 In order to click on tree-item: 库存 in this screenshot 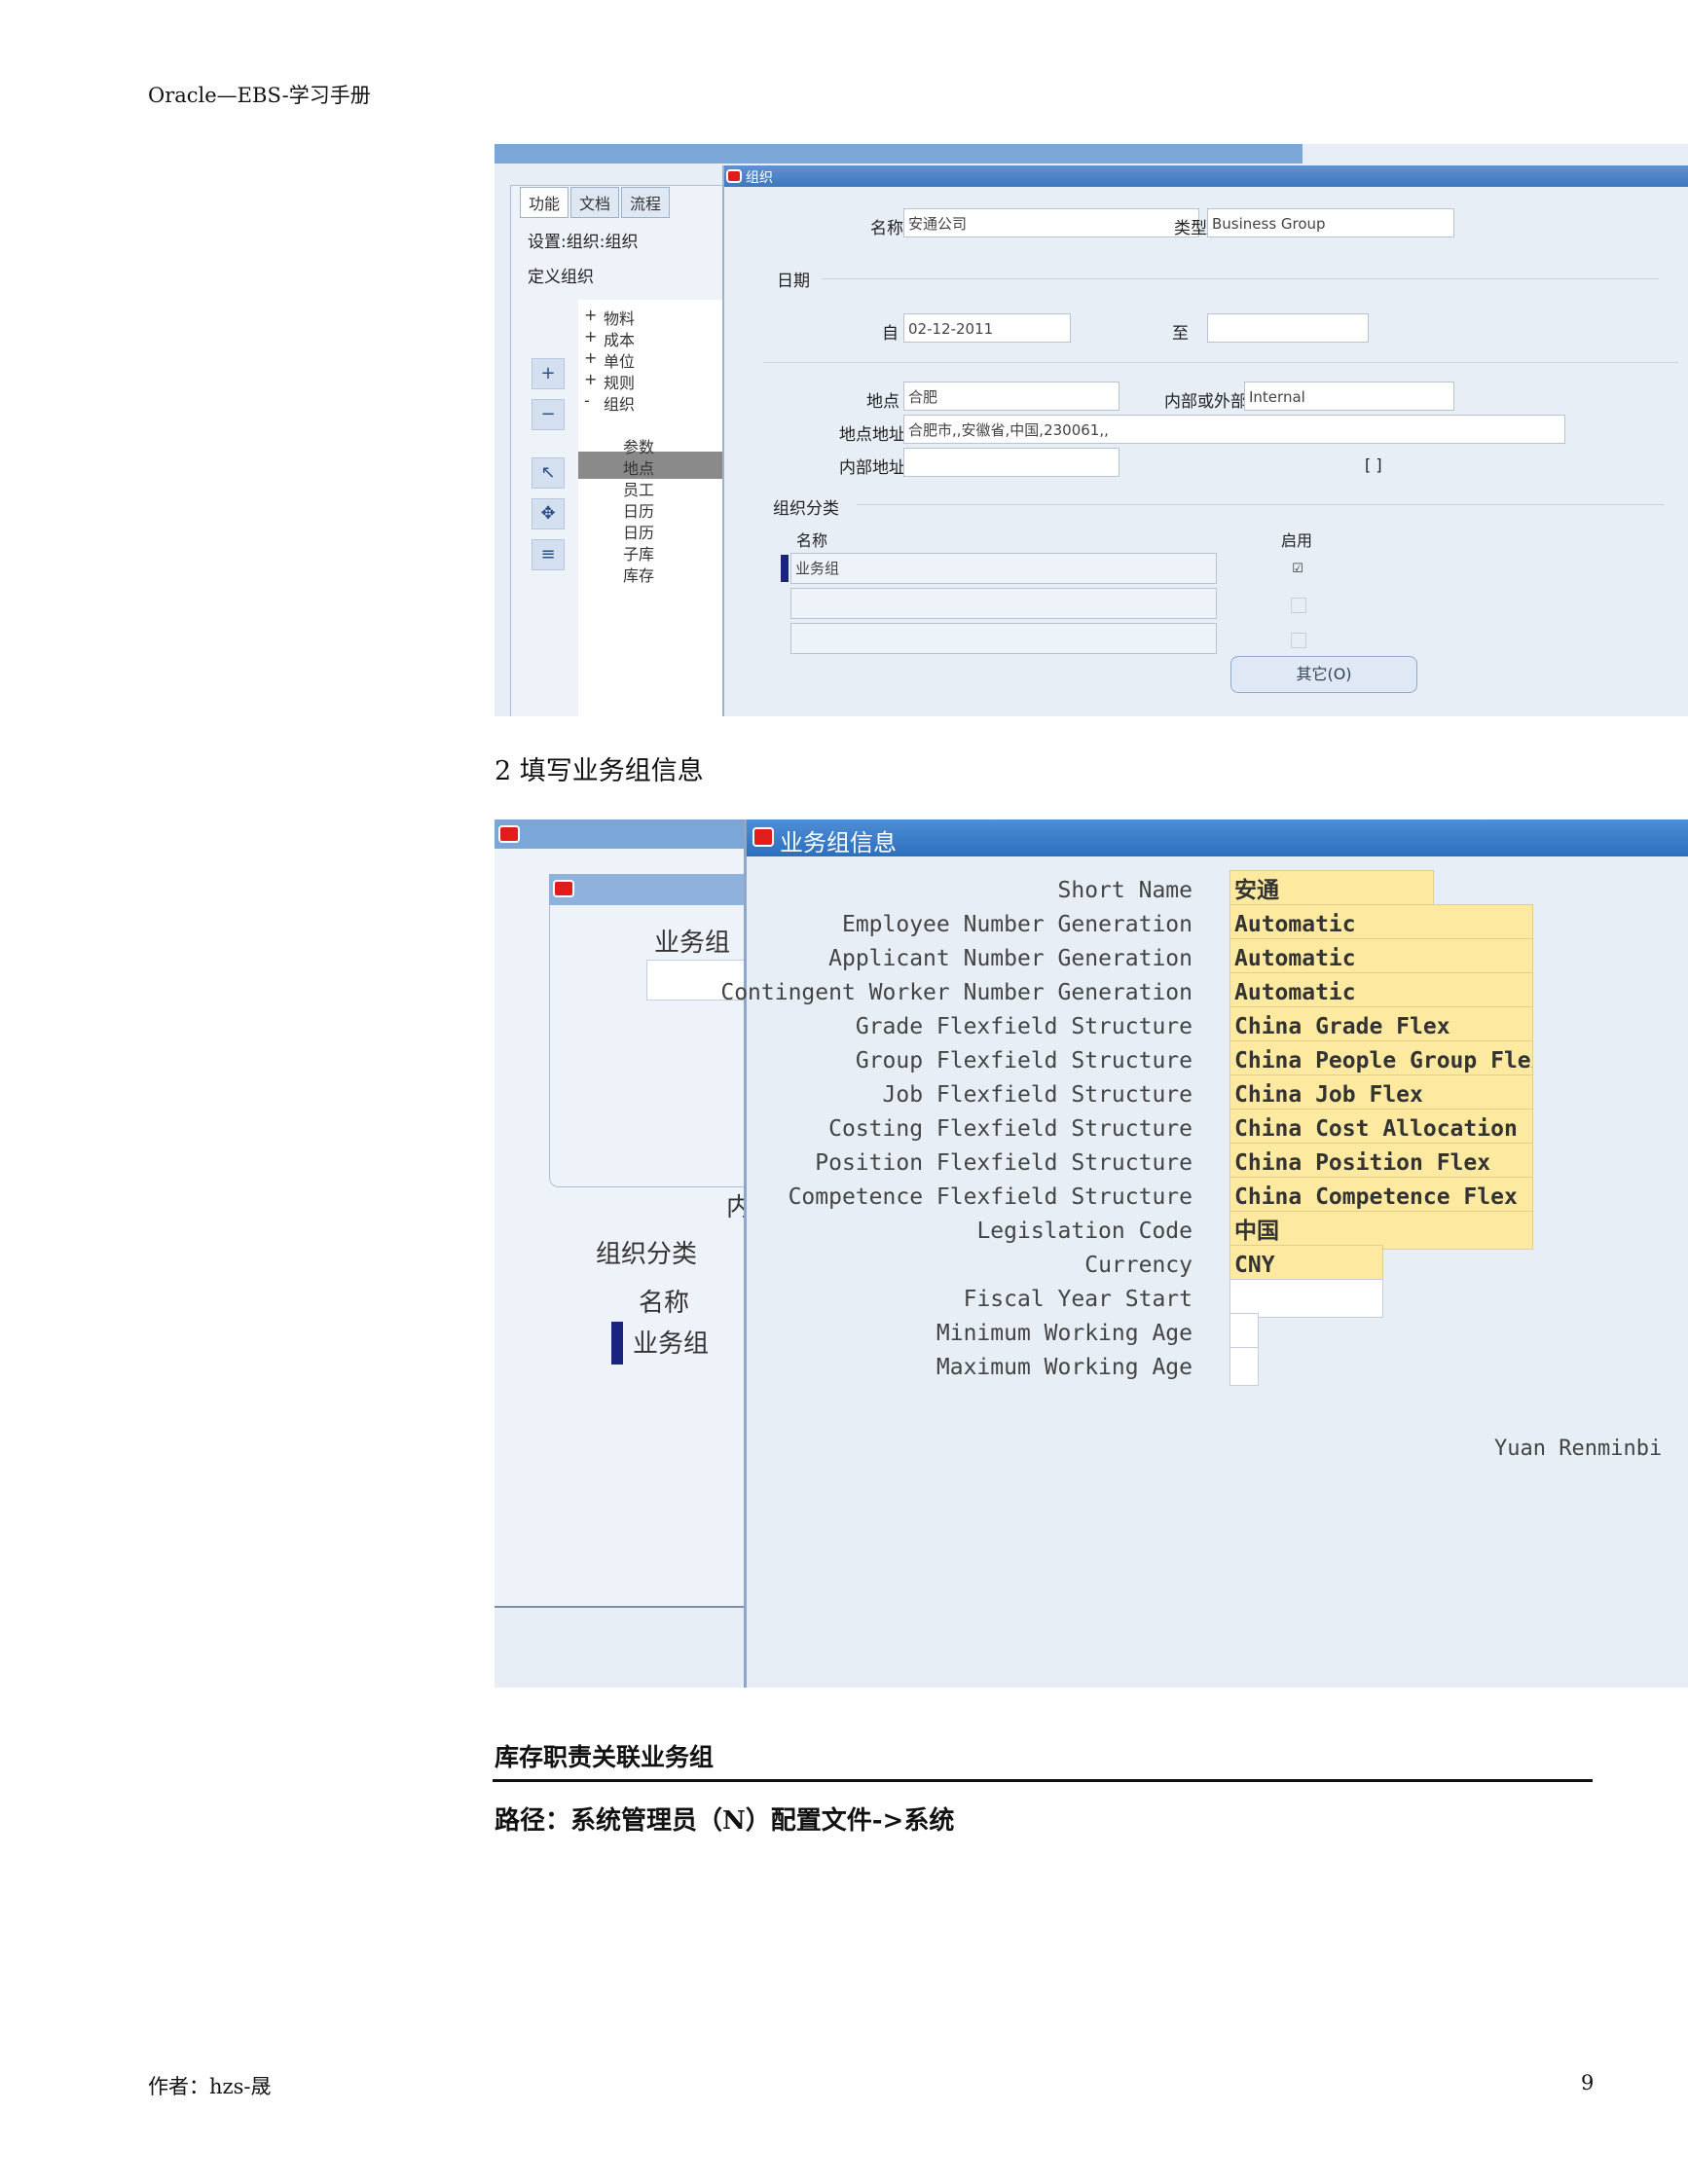, I will do `click(638, 574)`.